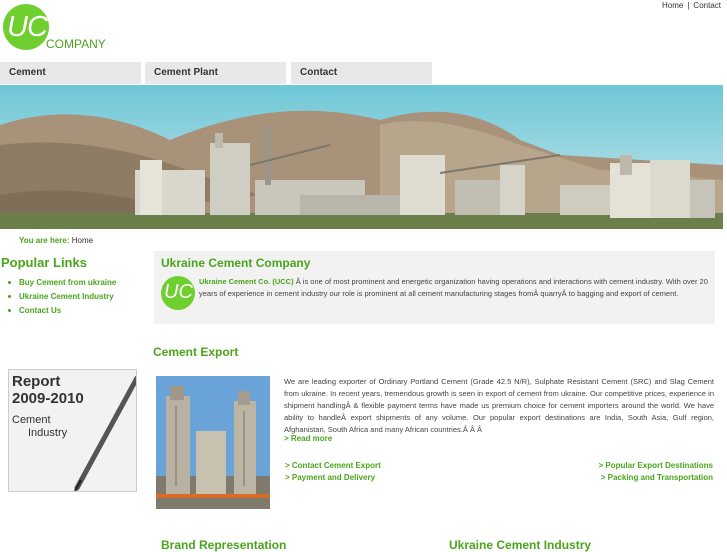  Describe the element at coordinates (520, 545) in the screenshot. I see `ukraine-cement-industry-title: Ukraine Cement Industry` at that location.